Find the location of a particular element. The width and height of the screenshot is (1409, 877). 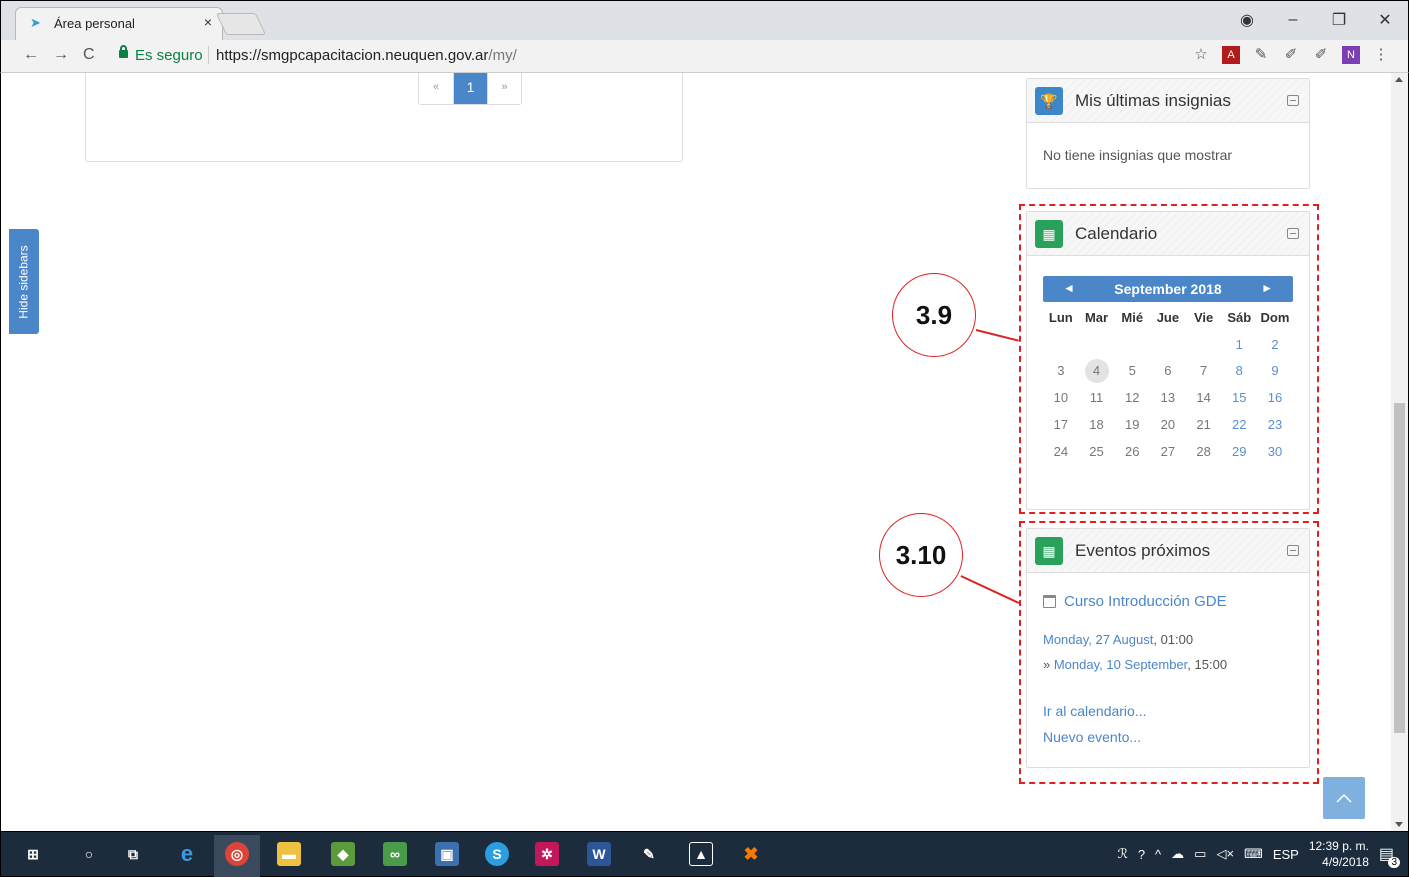

task-view-icon: ⧉ is located at coordinates (133, 854).